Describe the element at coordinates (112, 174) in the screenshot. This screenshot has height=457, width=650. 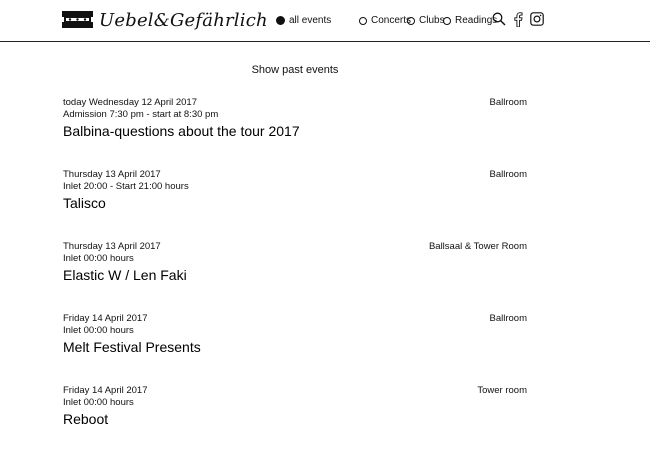
I see `event-date: Thursday 13 April 2017` at that location.